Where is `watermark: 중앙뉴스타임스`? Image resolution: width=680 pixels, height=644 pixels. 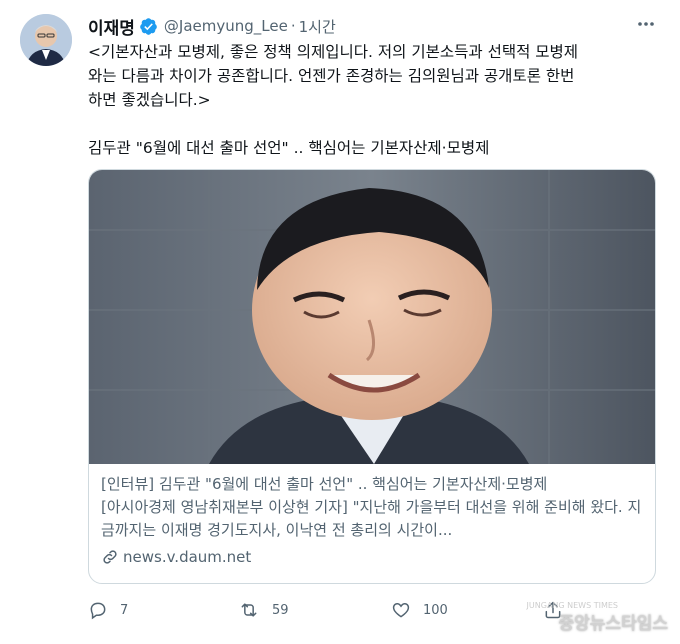 watermark: 중앙뉴스타임스 is located at coordinates (613, 624).